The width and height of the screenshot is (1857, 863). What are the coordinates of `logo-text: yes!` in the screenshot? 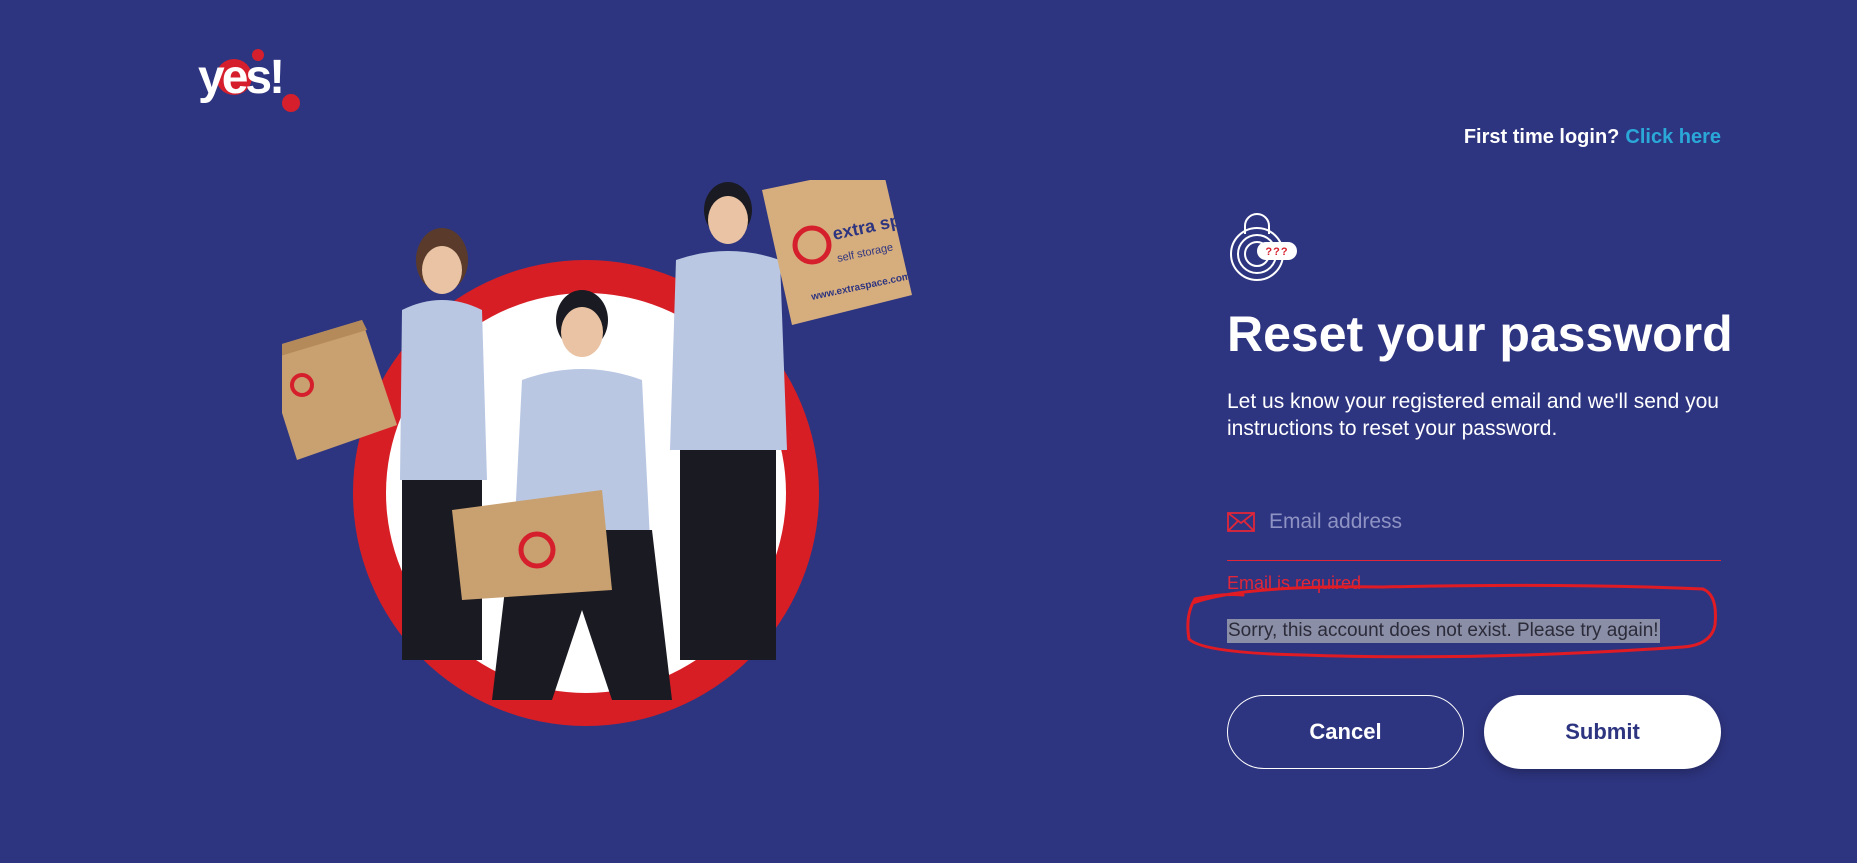 It's located at (240, 77).